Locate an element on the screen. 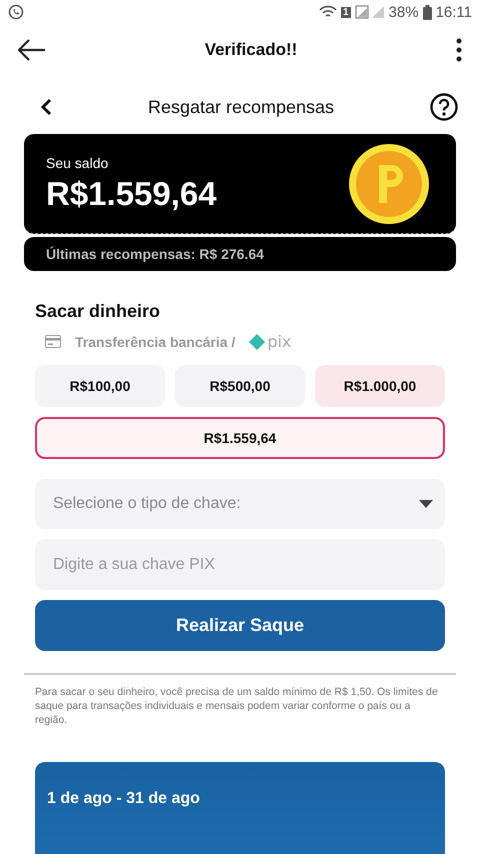 This screenshot has height=854, width=480. diamond-logo-icon is located at coordinates (257, 342).